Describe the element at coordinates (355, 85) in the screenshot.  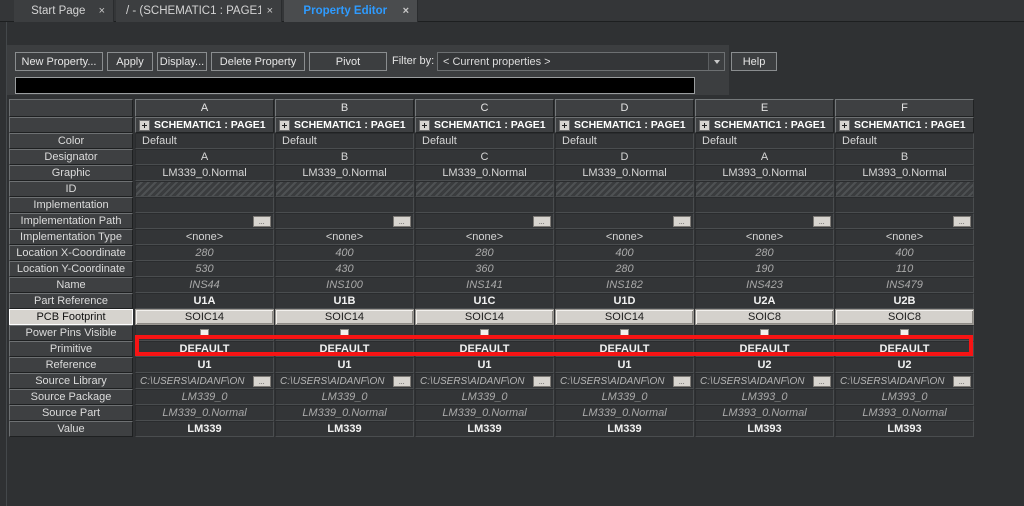
I see `property-edit-input` at that location.